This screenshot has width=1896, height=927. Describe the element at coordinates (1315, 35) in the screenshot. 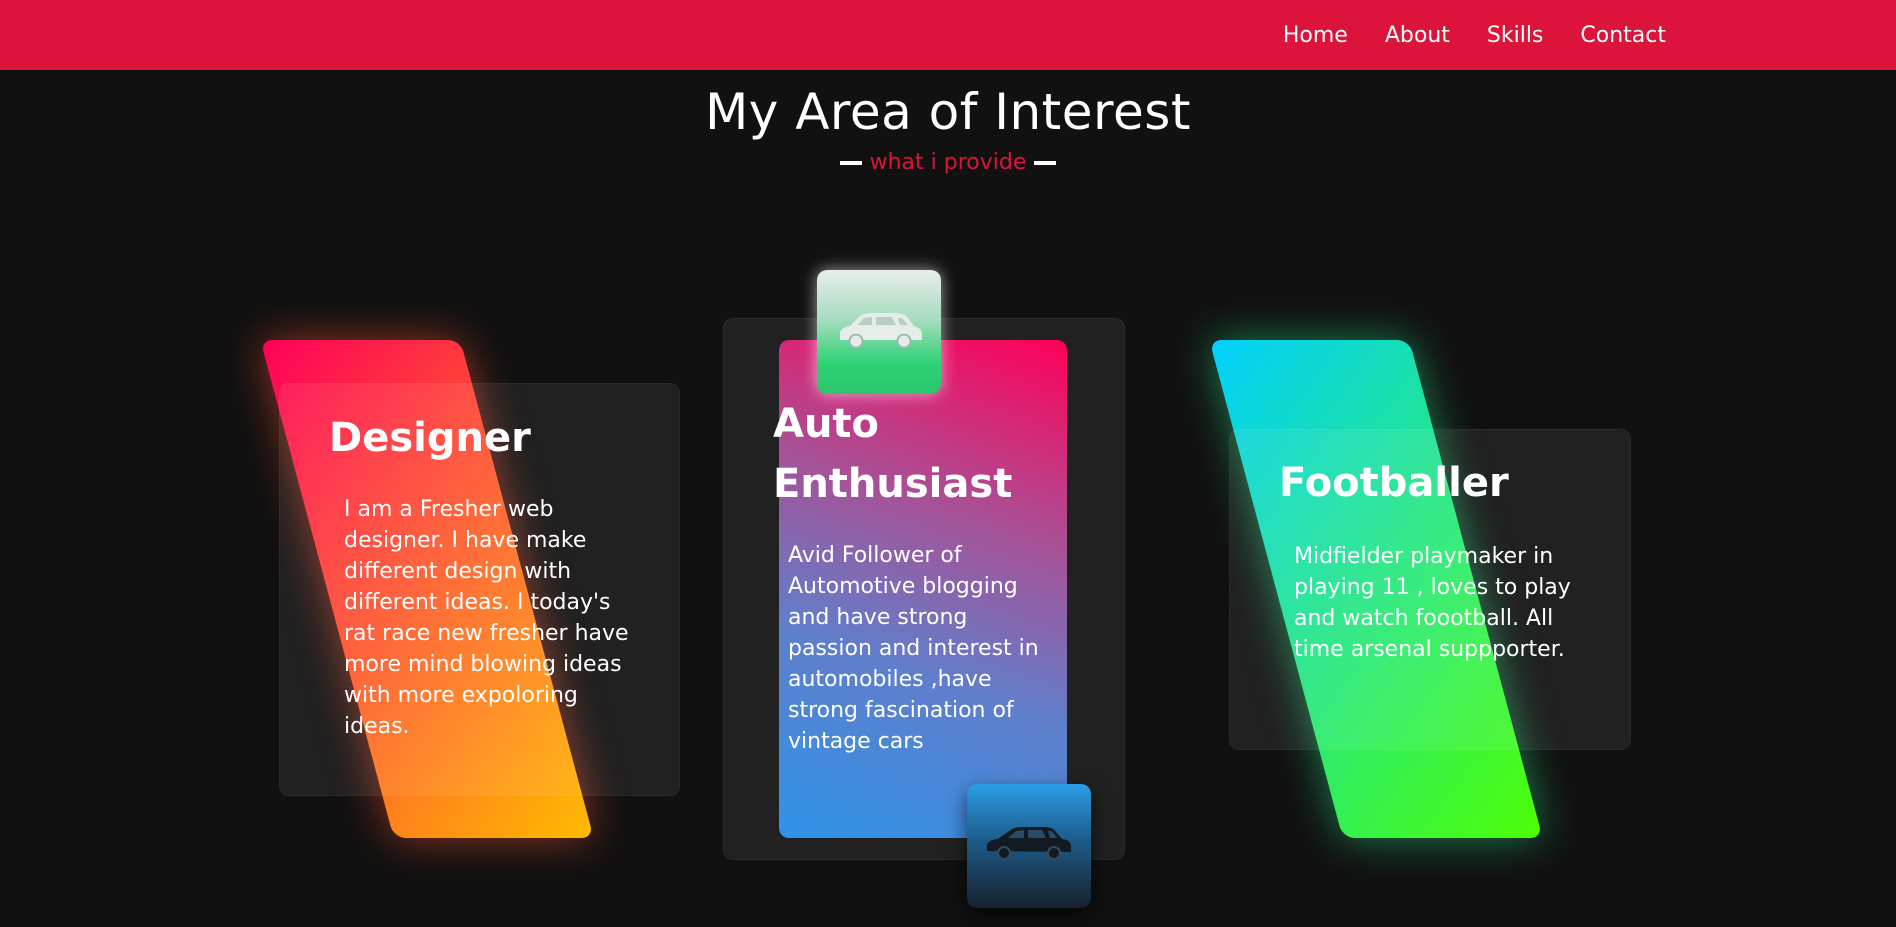

I see `nav-home: Home` at that location.